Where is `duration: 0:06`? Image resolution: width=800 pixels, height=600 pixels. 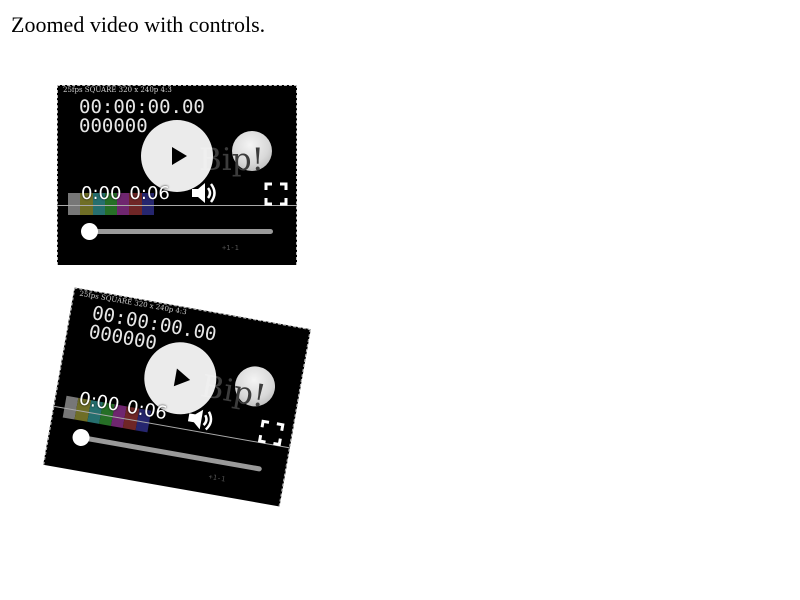
duration: 0:06 is located at coordinates (149, 193).